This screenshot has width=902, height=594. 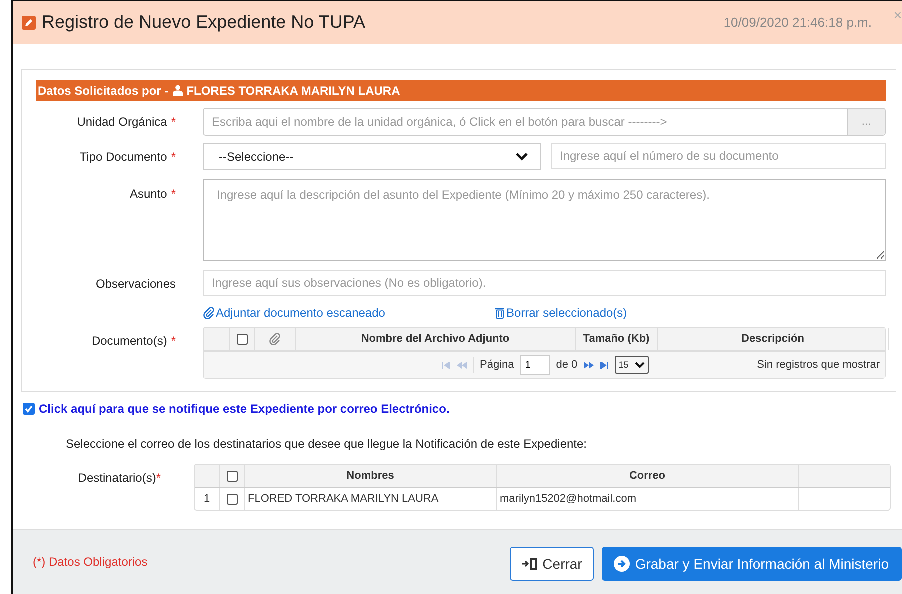 What do you see at coordinates (117, 479) in the screenshot?
I see `field-label: Destinatario(s)` at bounding box center [117, 479].